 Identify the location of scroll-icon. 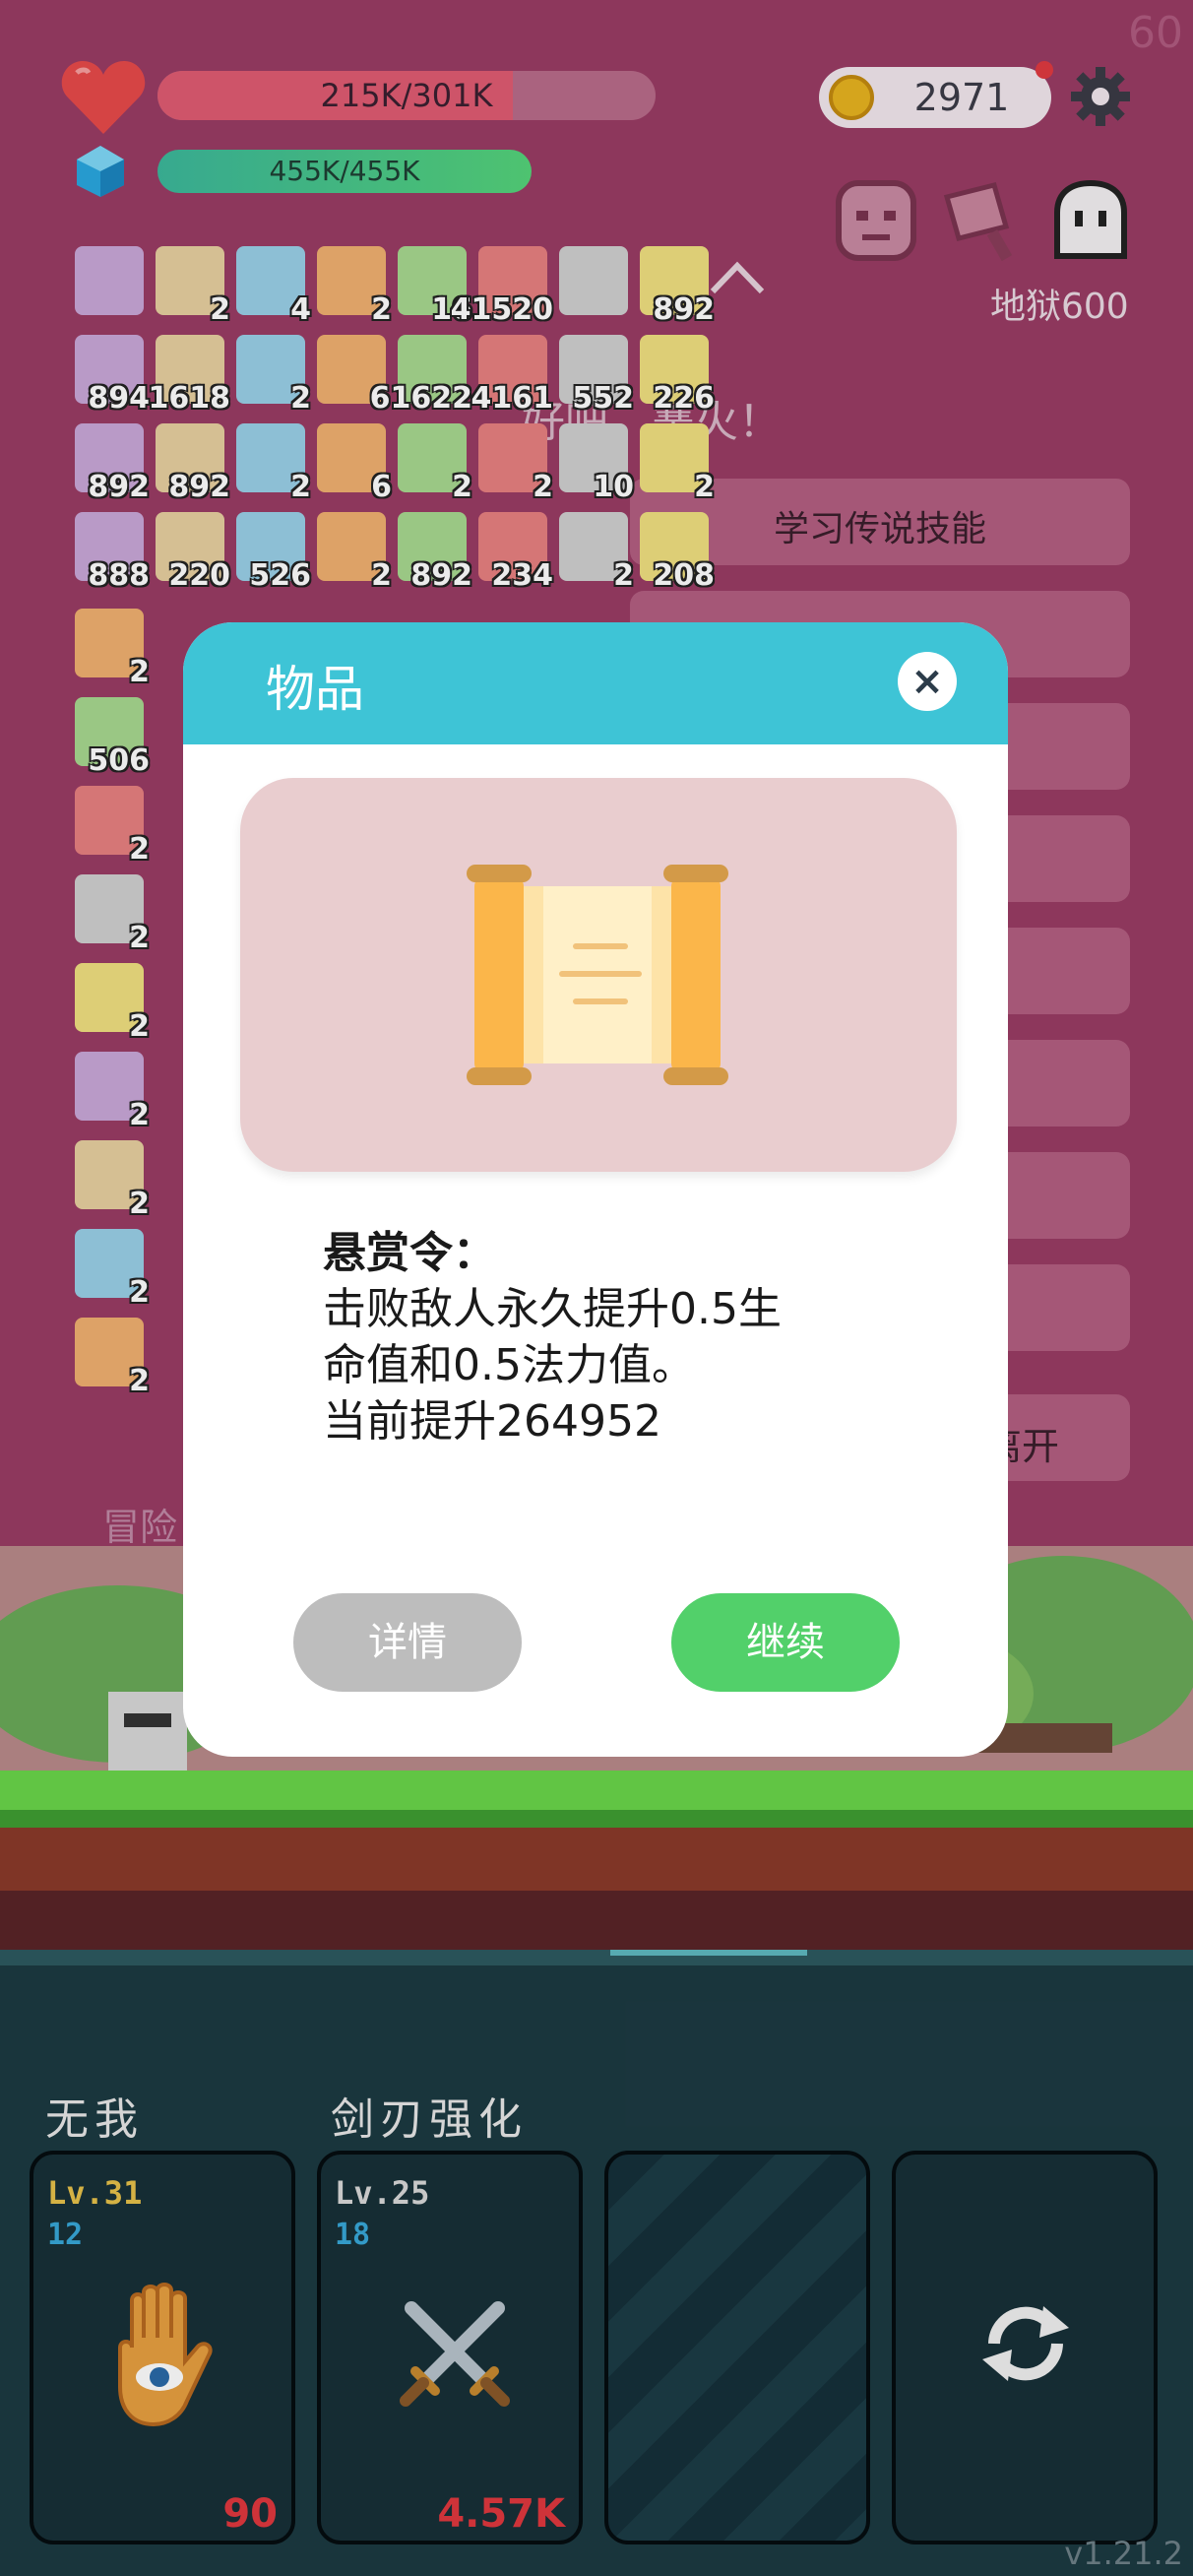
(597, 975).